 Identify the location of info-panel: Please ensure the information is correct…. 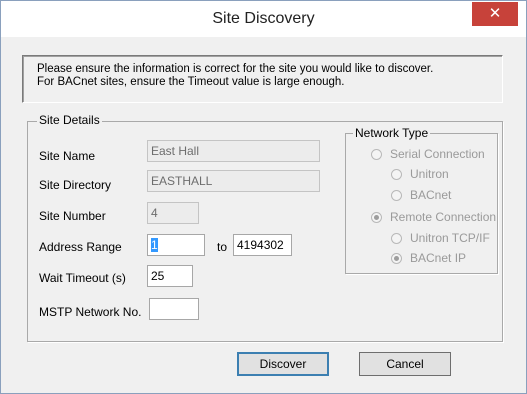
(262, 79).